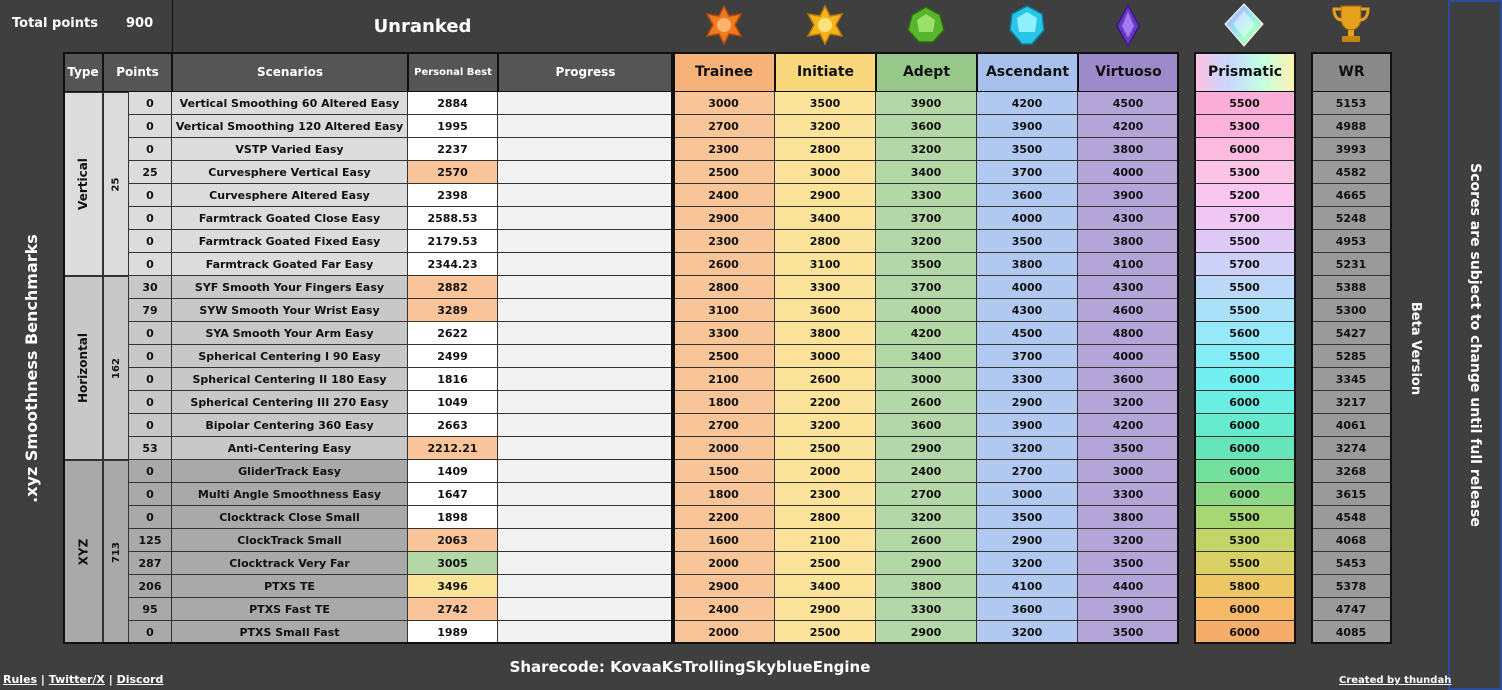  I want to click on sharecode: Sharecode: KovaaKsTrollingSkyblueEngine, so click(690, 667).